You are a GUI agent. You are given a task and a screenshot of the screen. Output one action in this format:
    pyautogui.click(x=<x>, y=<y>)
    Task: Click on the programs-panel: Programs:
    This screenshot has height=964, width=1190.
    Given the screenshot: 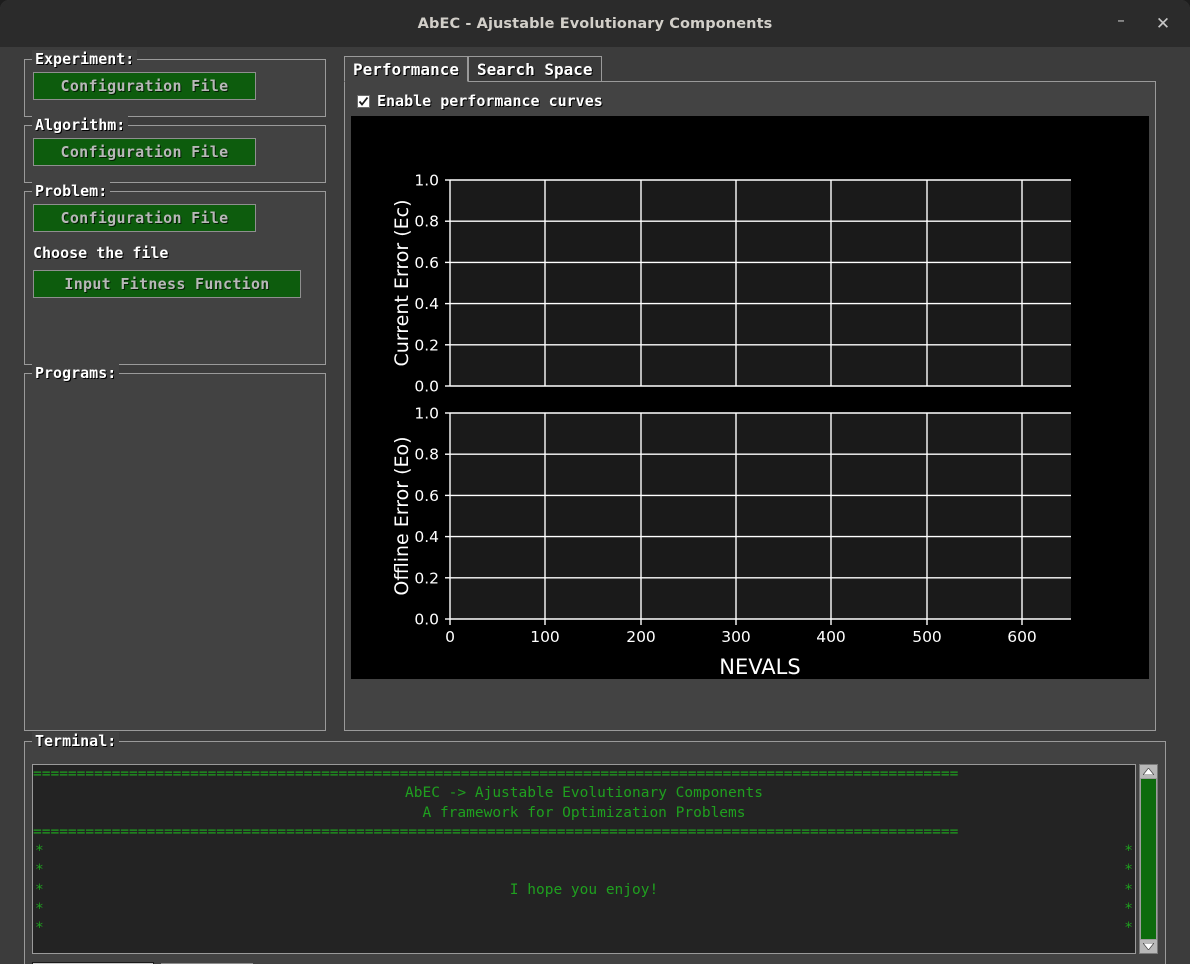 What is the action you would take?
    pyautogui.click(x=175, y=547)
    